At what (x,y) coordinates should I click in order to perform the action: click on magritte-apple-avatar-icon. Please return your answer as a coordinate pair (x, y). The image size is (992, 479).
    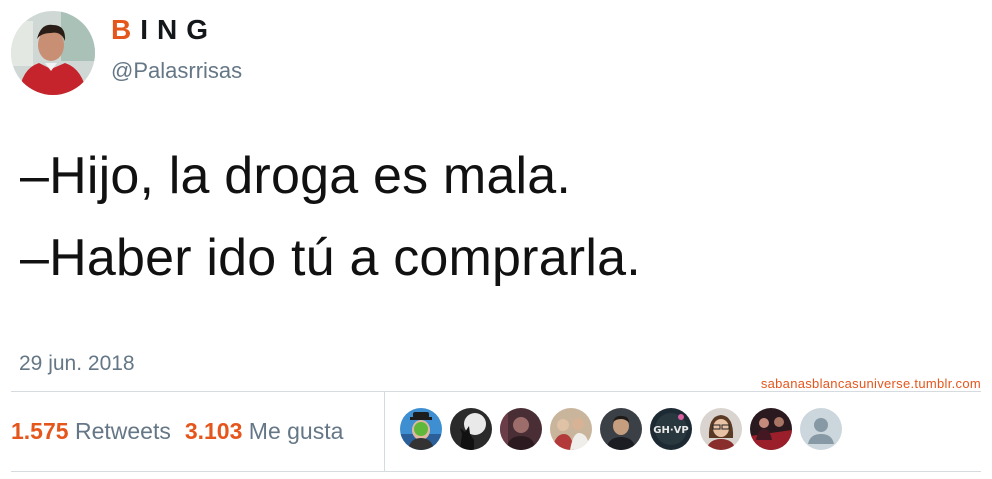
    Looking at the image, I should click on (421, 429).